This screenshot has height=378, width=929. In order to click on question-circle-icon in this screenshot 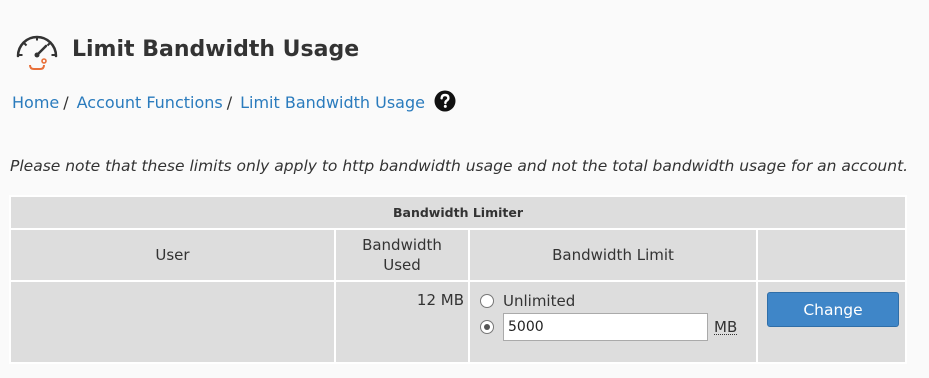, I will do `click(445, 101)`.